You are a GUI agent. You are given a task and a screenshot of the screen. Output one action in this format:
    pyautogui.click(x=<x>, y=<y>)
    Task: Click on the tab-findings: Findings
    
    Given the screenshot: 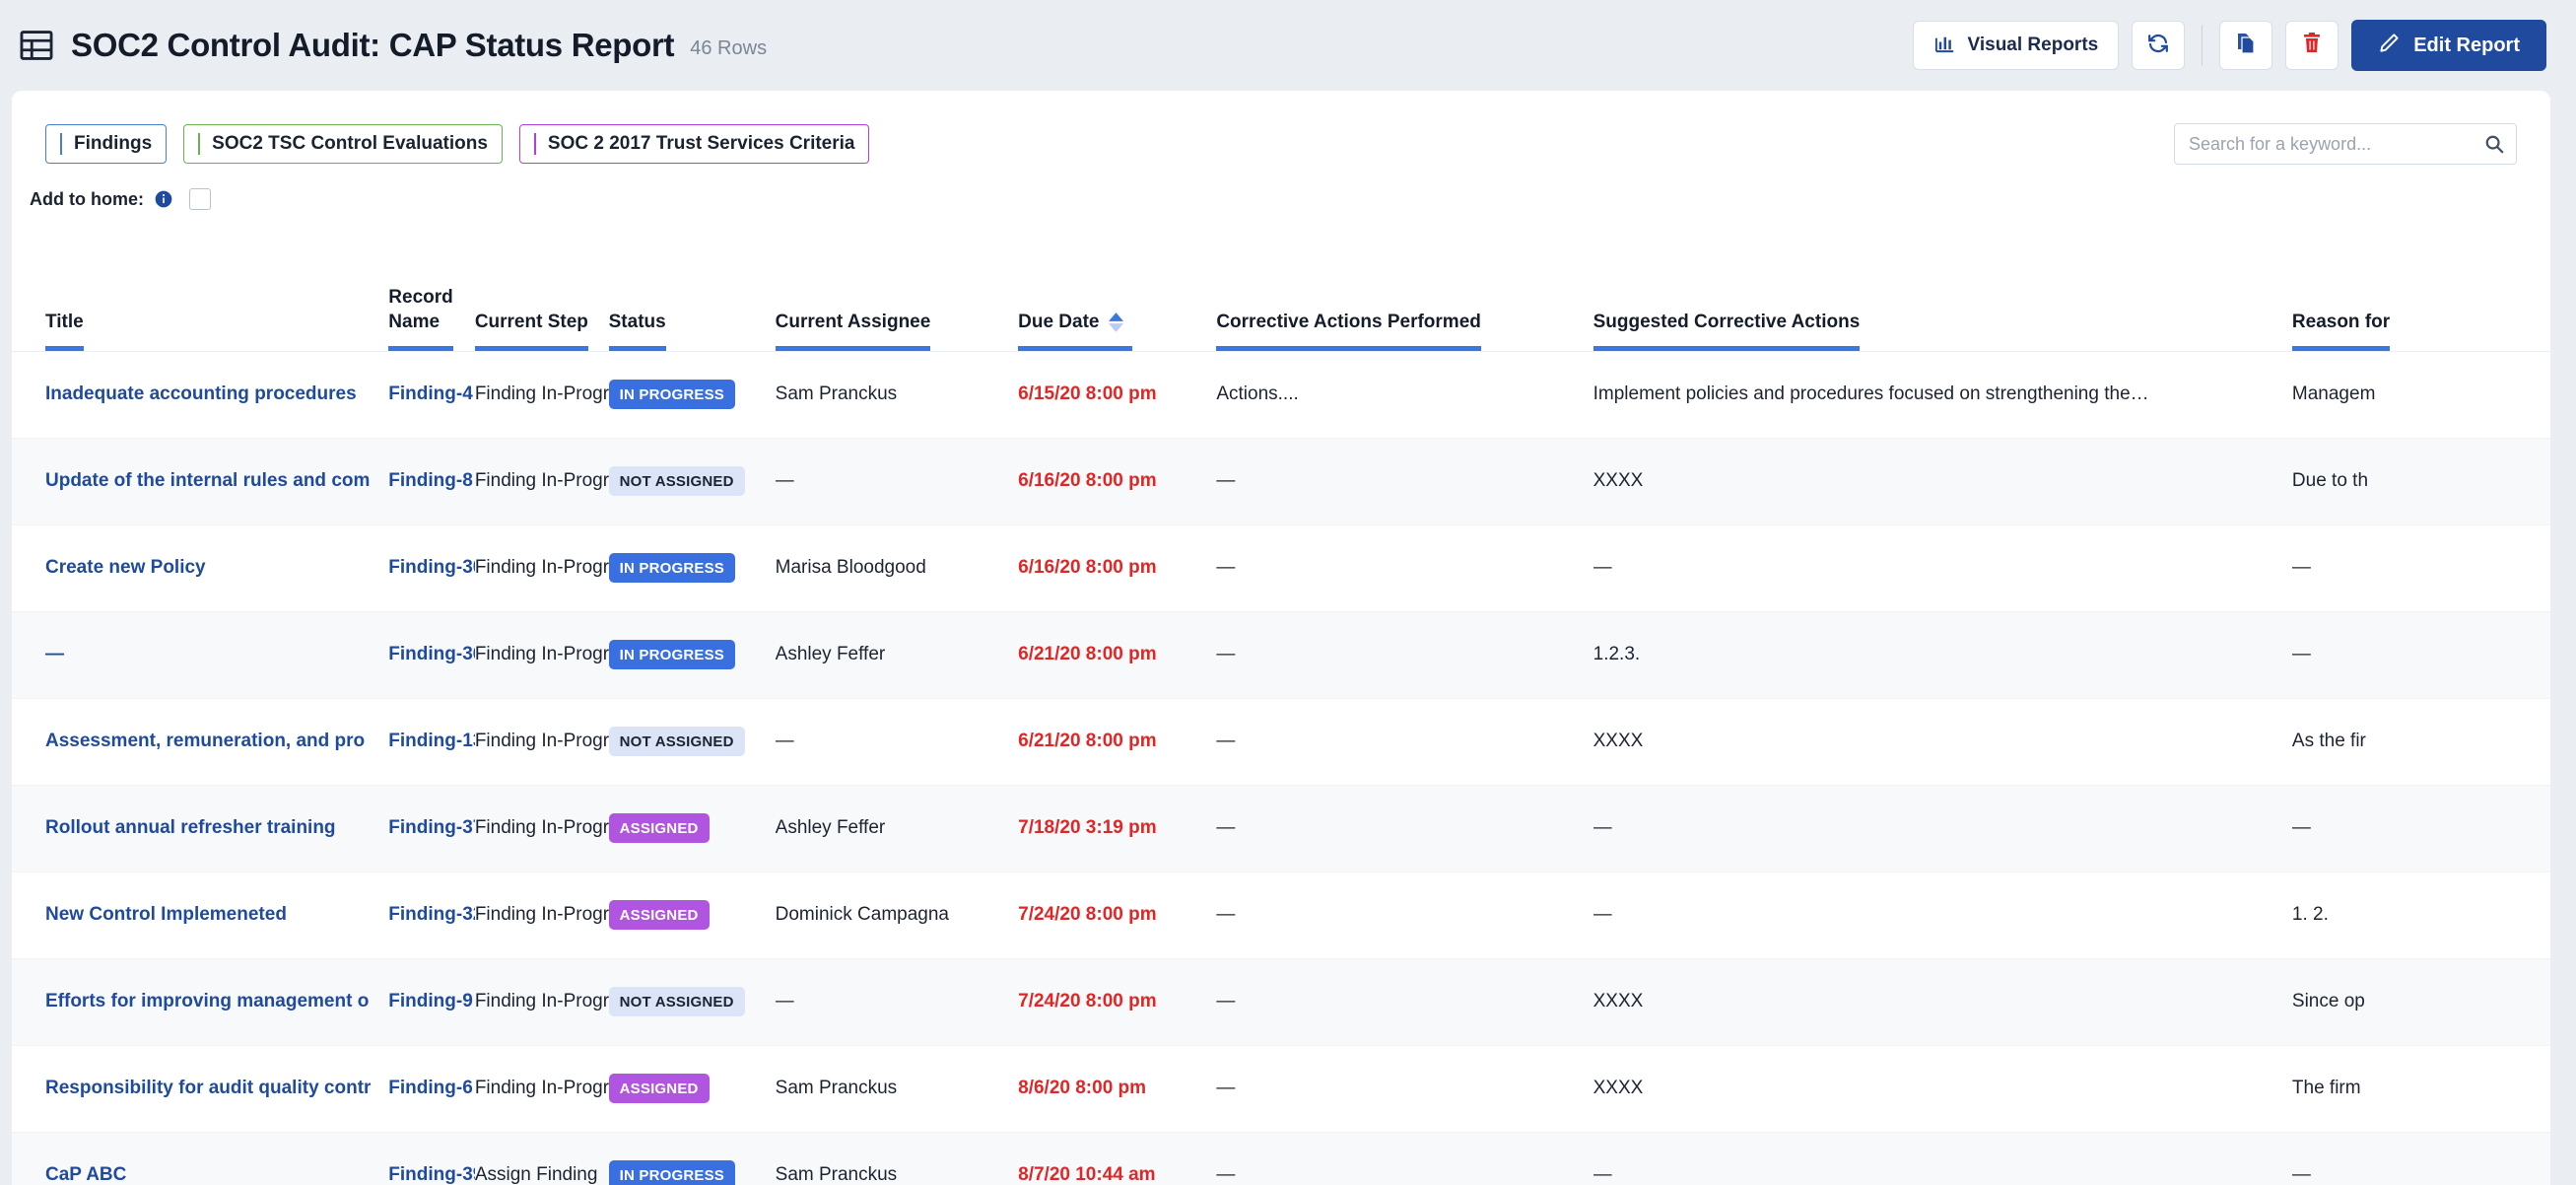 What is the action you would take?
    pyautogui.click(x=106, y=144)
    